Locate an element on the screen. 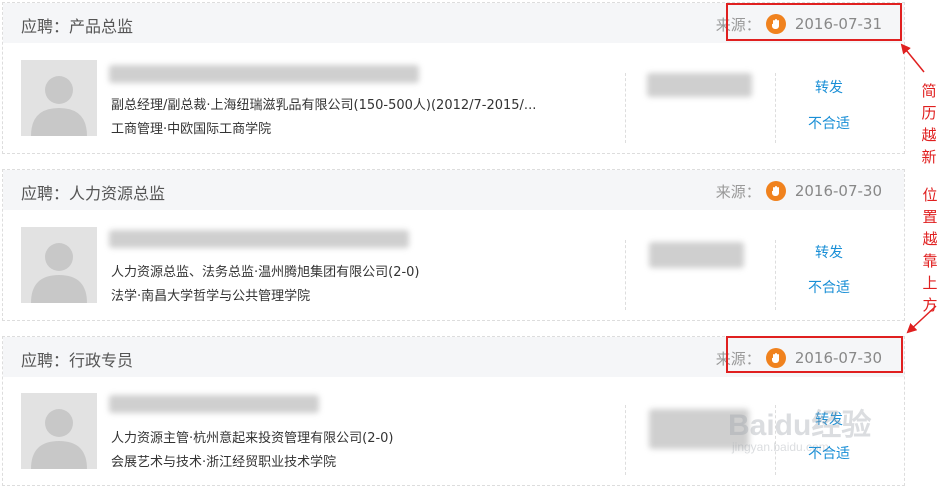  annotation-note-newer: 简 历 越 新 is located at coordinates (929, 124).